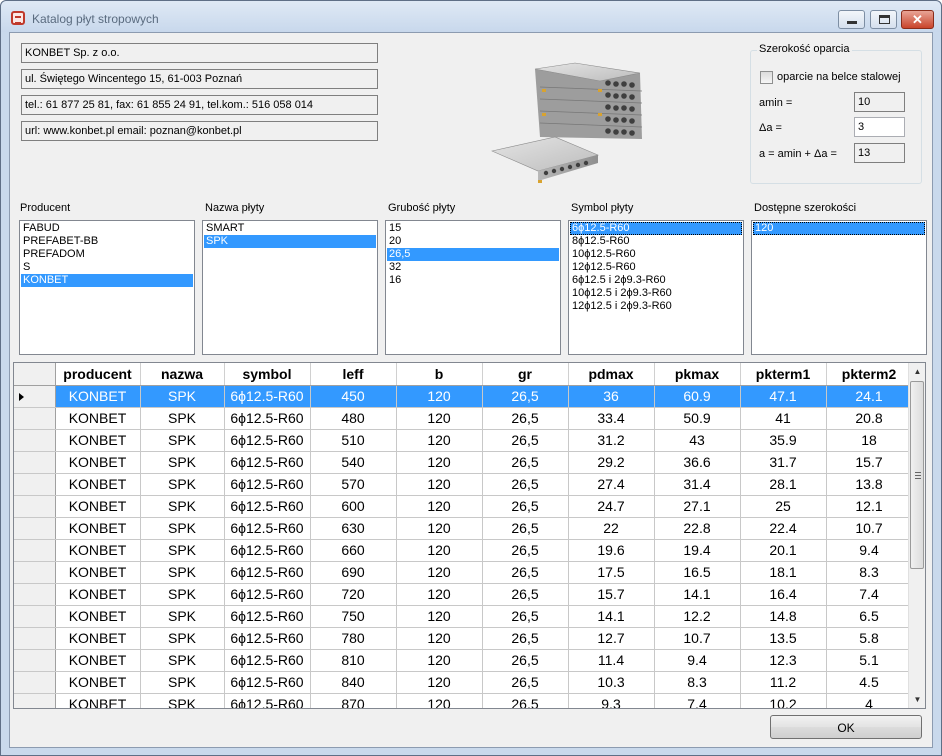  I want to click on table-cell-pkmax: 19.4, so click(697, 550).